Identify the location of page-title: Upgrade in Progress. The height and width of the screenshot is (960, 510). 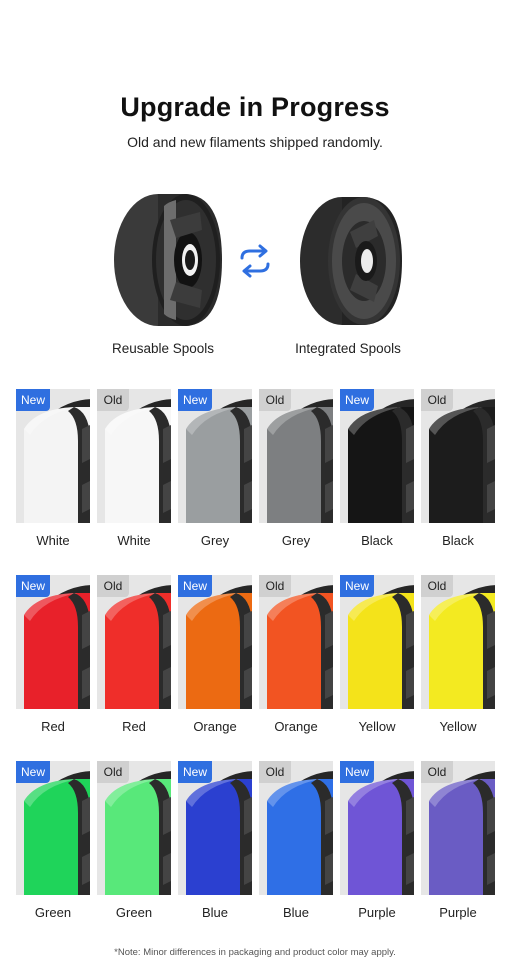
(255, 107).